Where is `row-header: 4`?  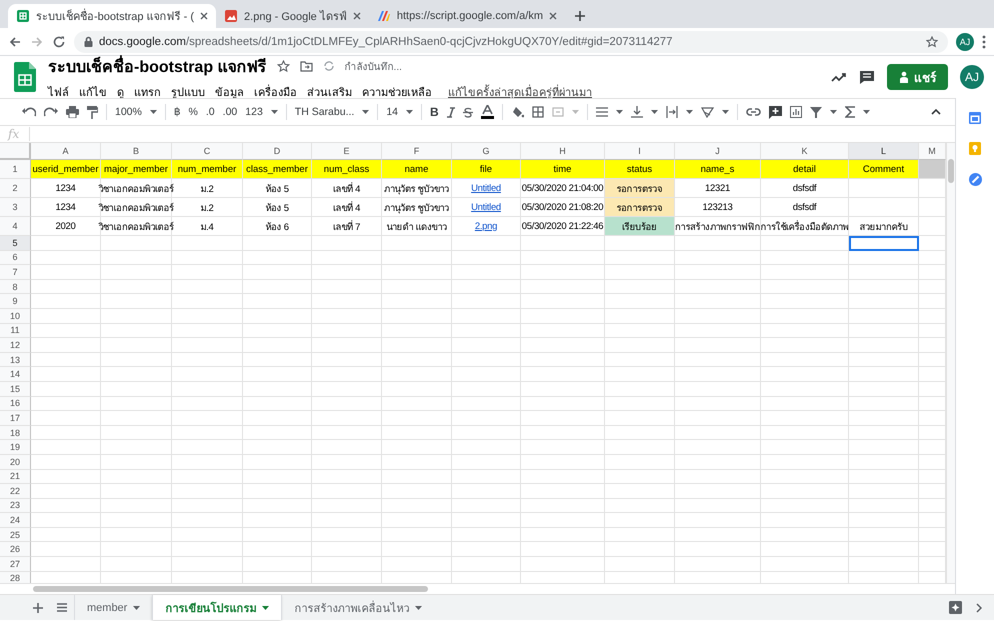
row-header: 4 is located at coordinates (15, 226).